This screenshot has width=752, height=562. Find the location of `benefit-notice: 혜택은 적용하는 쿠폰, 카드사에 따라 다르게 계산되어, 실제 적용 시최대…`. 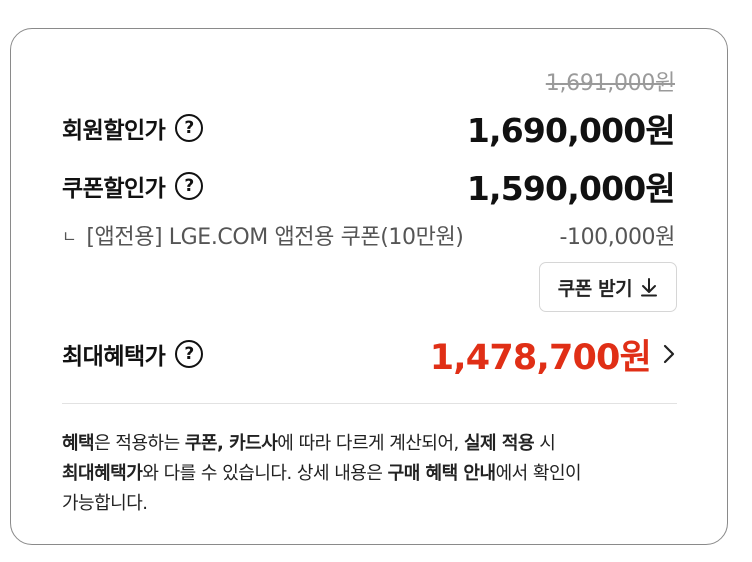

benefit-notice: 혜택은 적용하는 쿠폰, 카드사에 따라 다르게 계산되어, 실제 적용 시최대… is located at coordinates (374, 474).